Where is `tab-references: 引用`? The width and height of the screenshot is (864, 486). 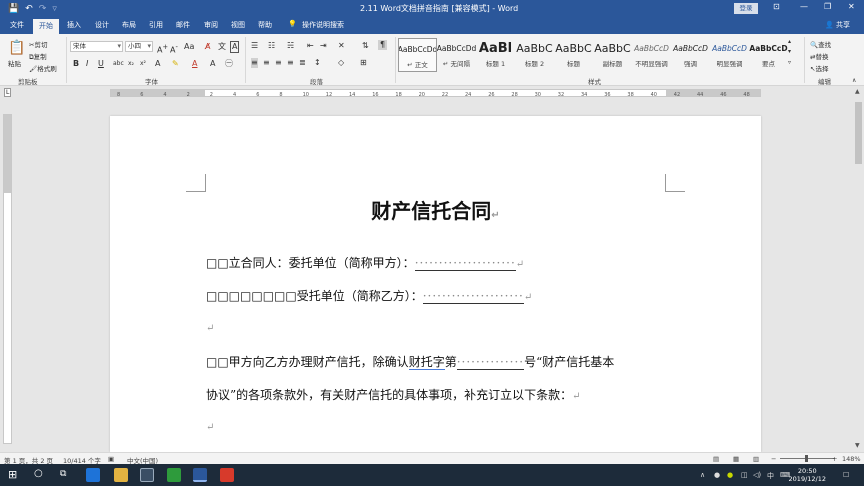 tab-references: 引用 is located at coordinates (156, 25).